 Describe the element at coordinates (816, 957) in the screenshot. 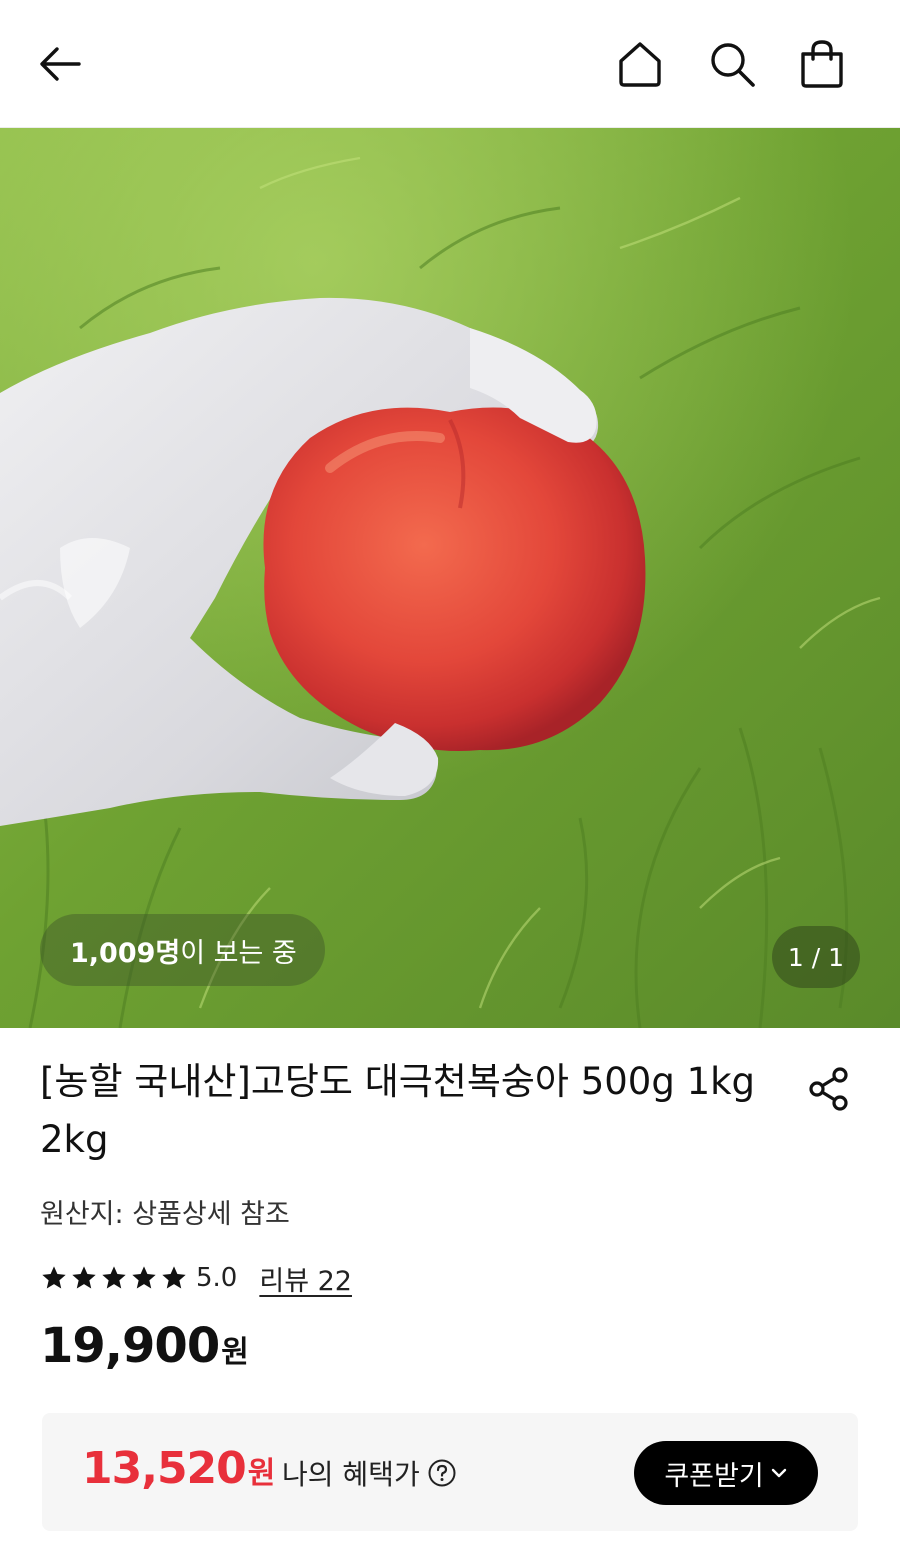

I see `image-page-indicator: 1 / 1` at that location.